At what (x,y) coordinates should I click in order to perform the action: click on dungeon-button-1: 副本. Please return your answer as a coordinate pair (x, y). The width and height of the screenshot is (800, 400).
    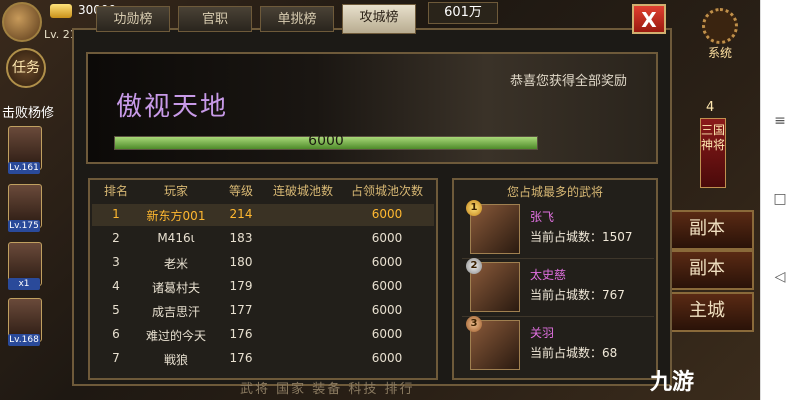
    Looking at the image, I should click on (707, 230).